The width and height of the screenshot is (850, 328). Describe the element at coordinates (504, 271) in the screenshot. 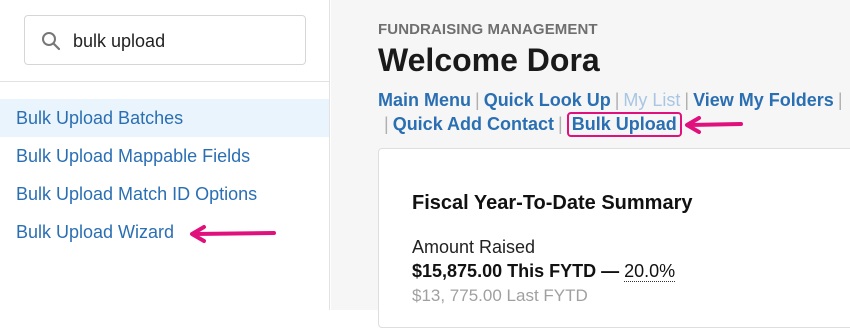

I see `current-fytd-value: $15,875.00 This FYTD` at that location.